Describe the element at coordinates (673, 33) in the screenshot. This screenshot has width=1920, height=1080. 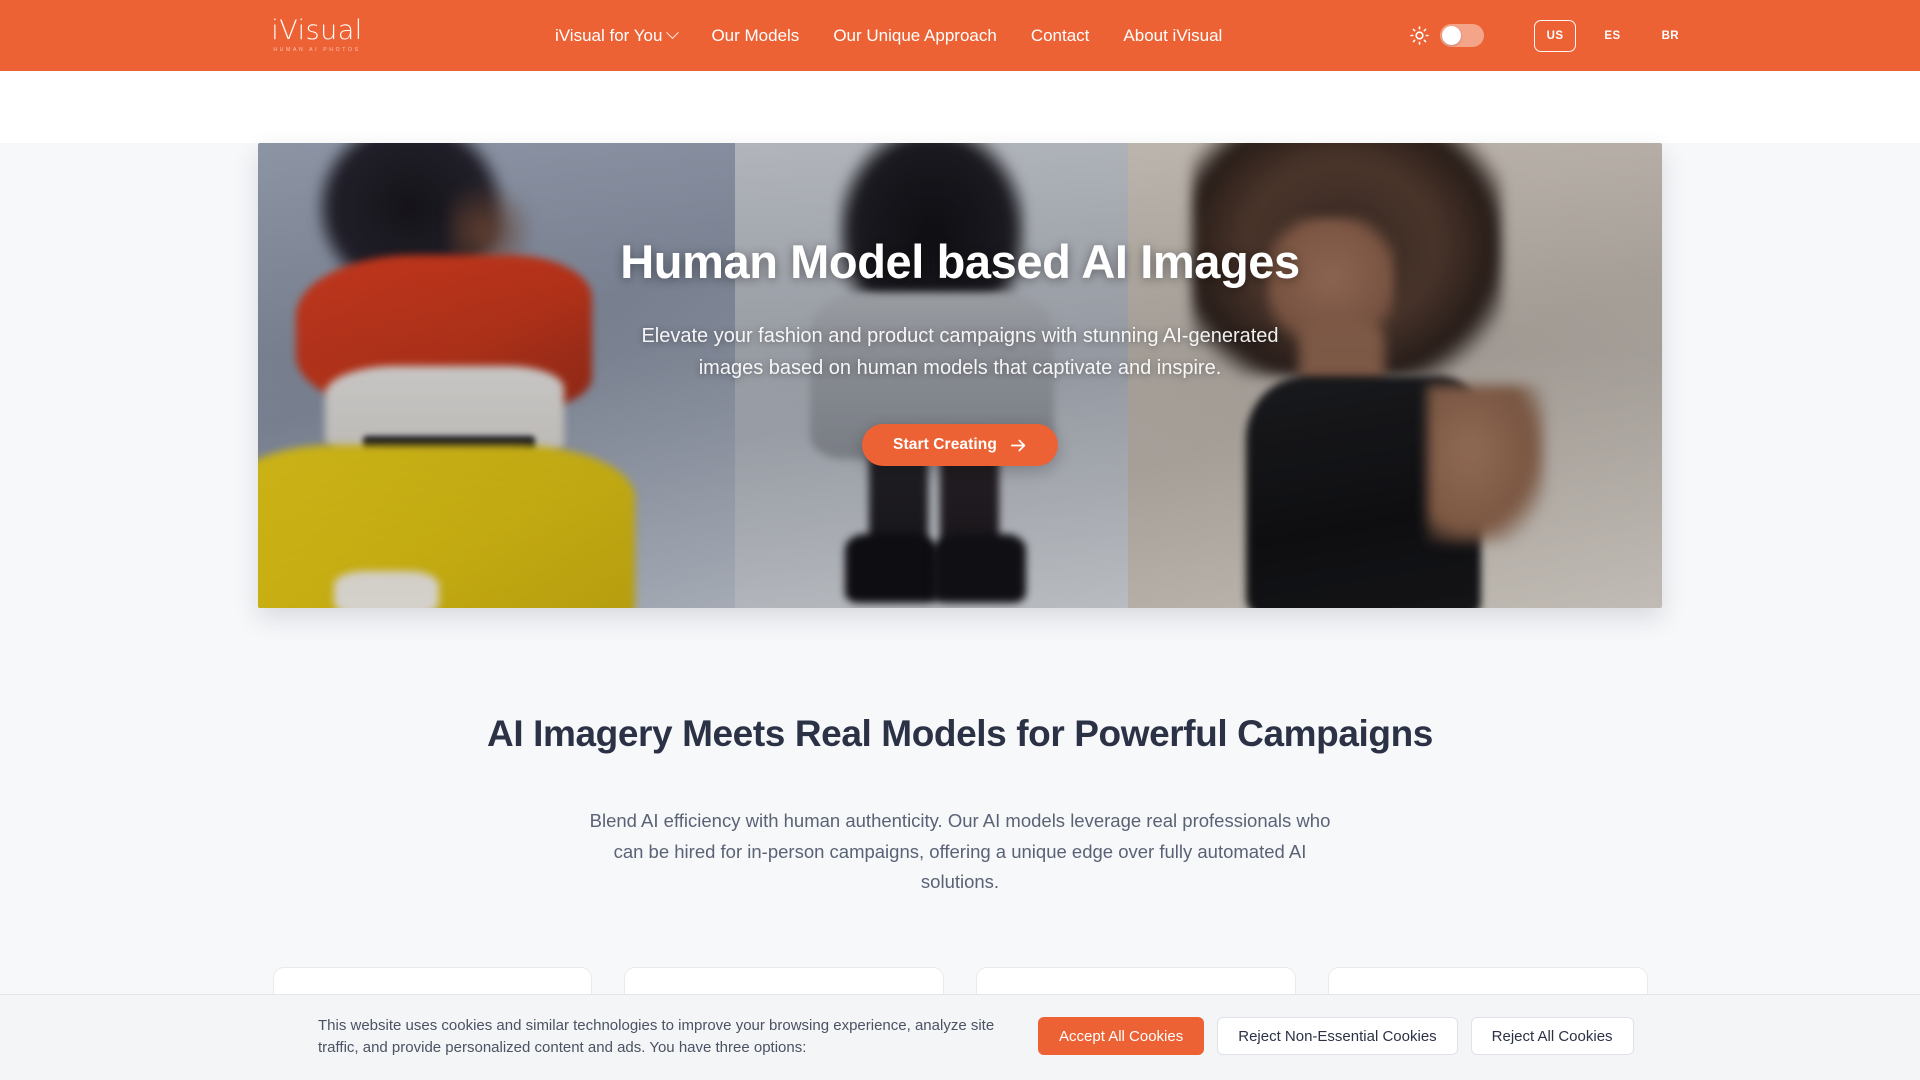
I see `chevron-down-icon` at that location.